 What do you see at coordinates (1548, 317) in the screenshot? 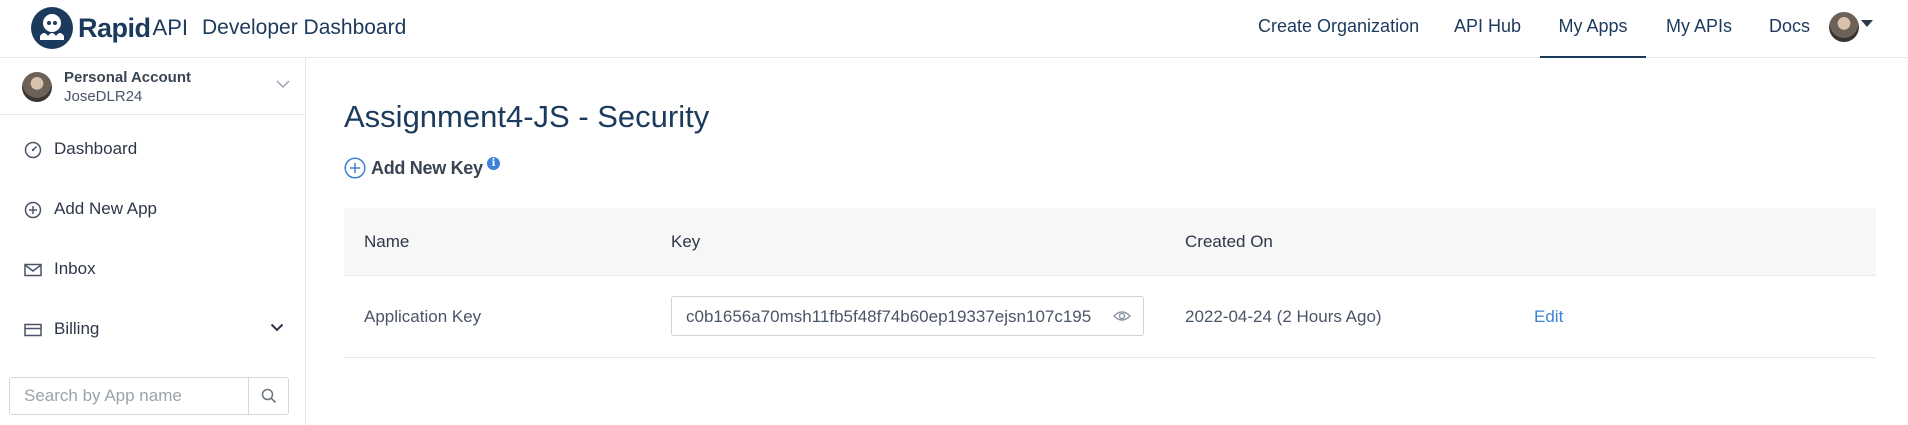
I see `edit-key-link: Edit` at bounding box center [1548, 317].